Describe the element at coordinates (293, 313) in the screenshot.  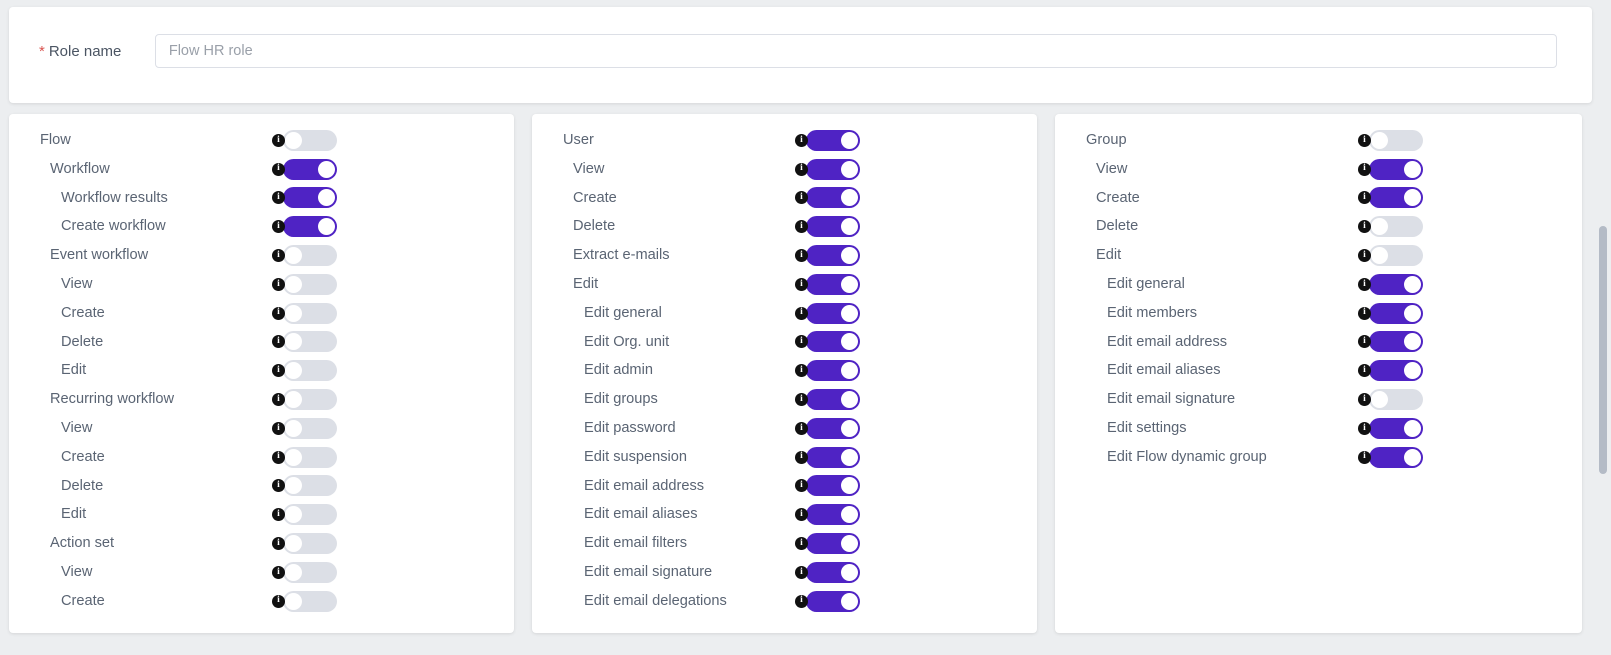
I see `toggle-knob` at that location.